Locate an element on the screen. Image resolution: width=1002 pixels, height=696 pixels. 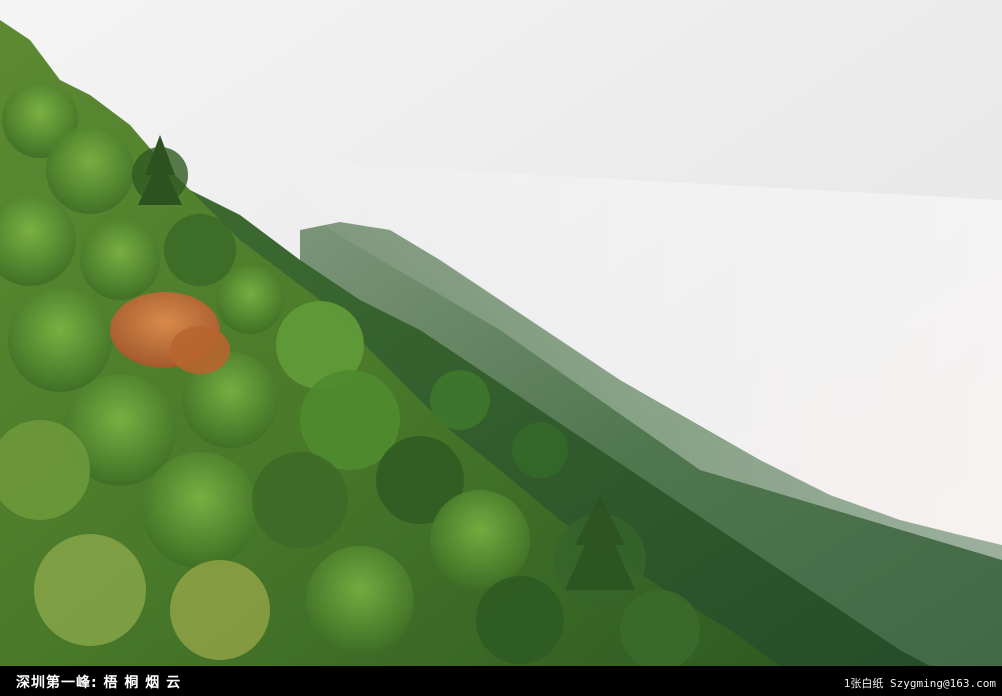
photo-credit: 1张白纸 Szygming@163.com is located at coordinates (919, 683).